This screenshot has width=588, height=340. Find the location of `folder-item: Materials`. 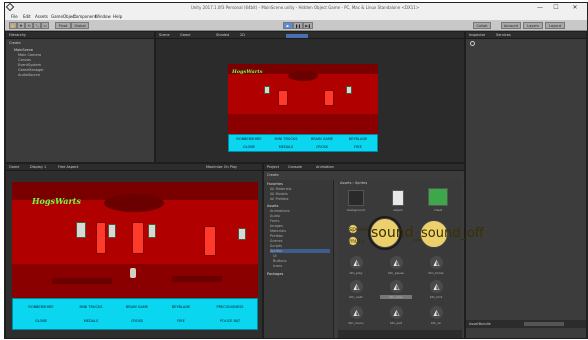

folder-item: Materials is located at coordinates (278, 231).